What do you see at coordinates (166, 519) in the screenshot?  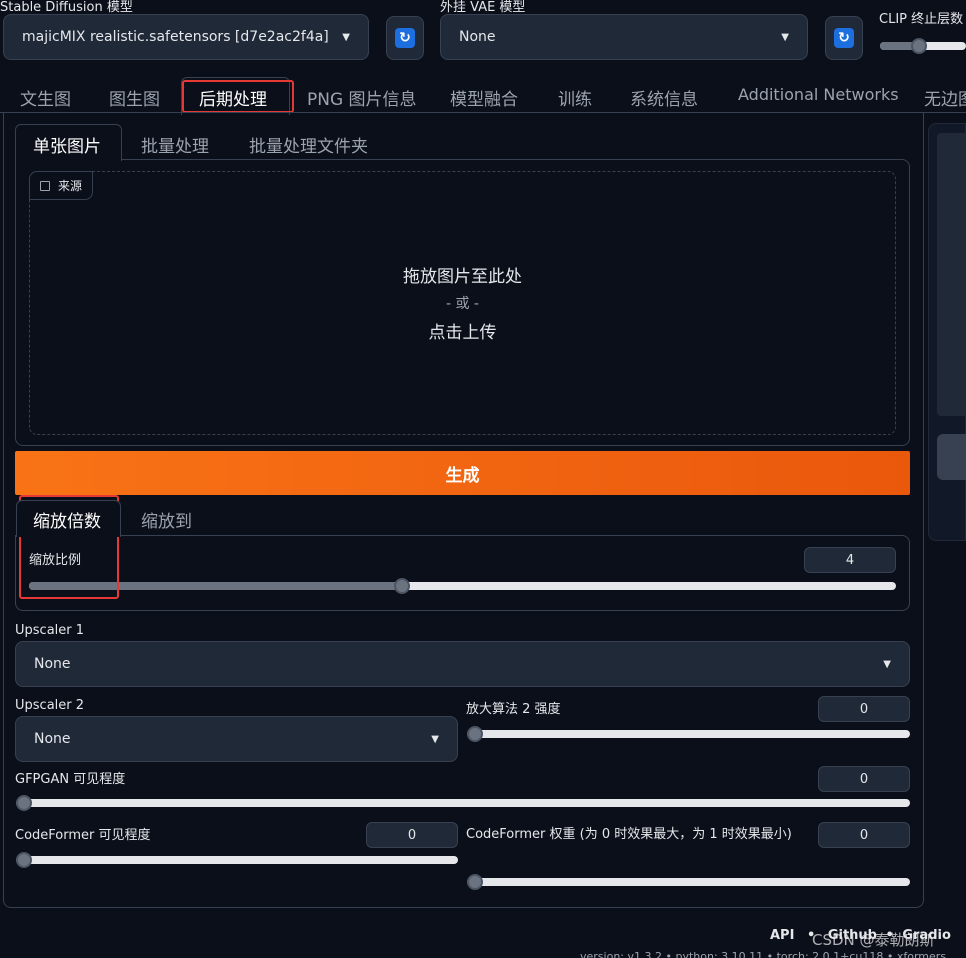 I see `tab-scale-to: 缩放到` at bounding box center [166, 519].